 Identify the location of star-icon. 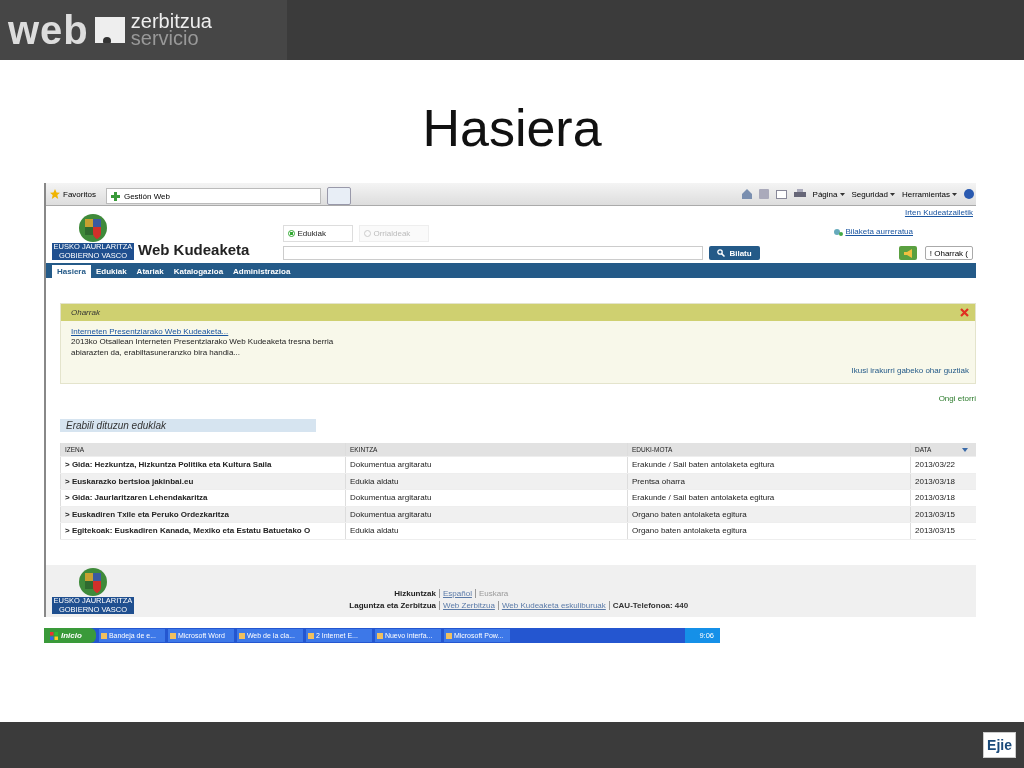
(55, 194).